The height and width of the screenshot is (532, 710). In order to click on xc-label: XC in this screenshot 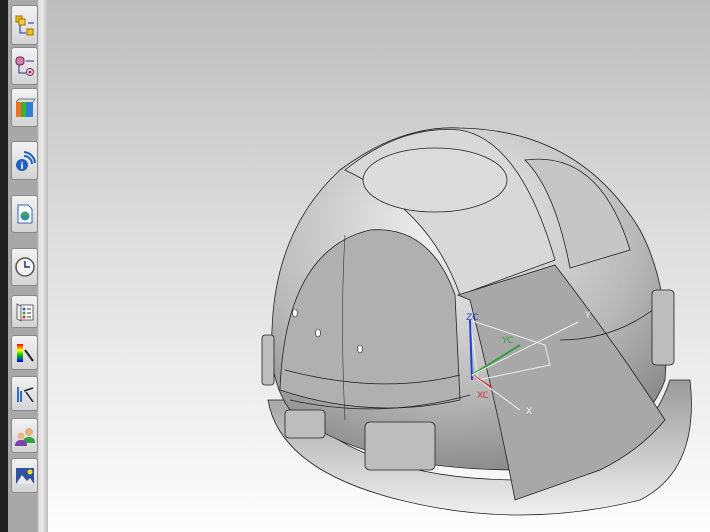, I will do `click(483, 396)`.